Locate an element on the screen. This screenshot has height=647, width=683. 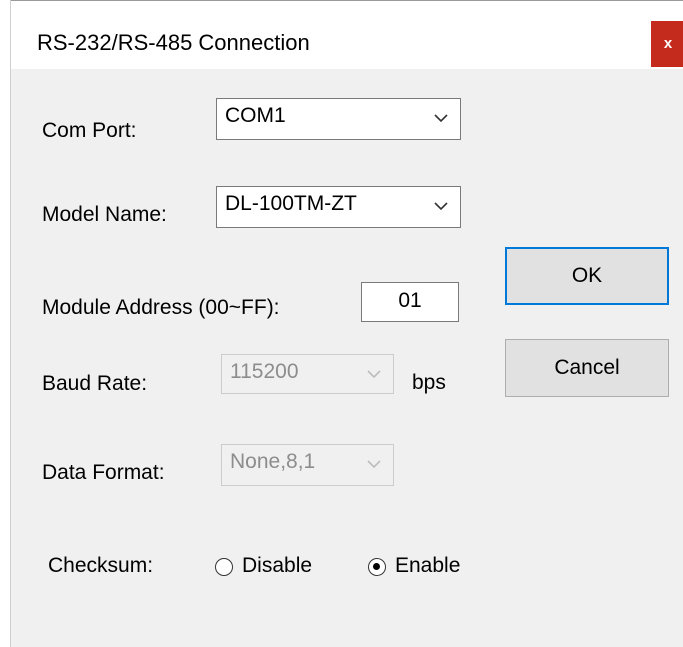
baud-rate-label: Baud Rate: is located at coordinates (95, 383).